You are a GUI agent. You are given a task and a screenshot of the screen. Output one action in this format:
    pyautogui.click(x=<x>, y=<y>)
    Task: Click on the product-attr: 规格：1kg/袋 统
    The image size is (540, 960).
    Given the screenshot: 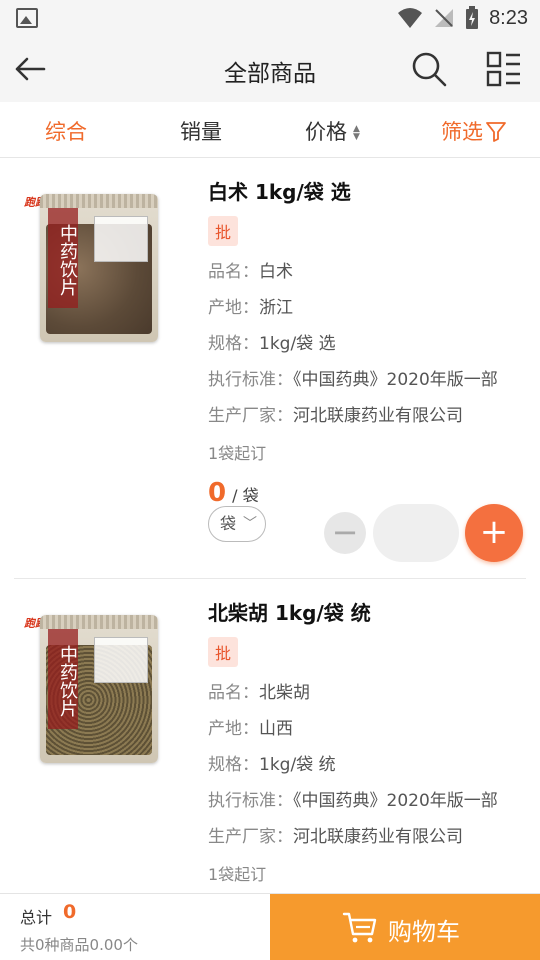 What is the action you would take?
    pyautogui.click(x=367, y=762)
    